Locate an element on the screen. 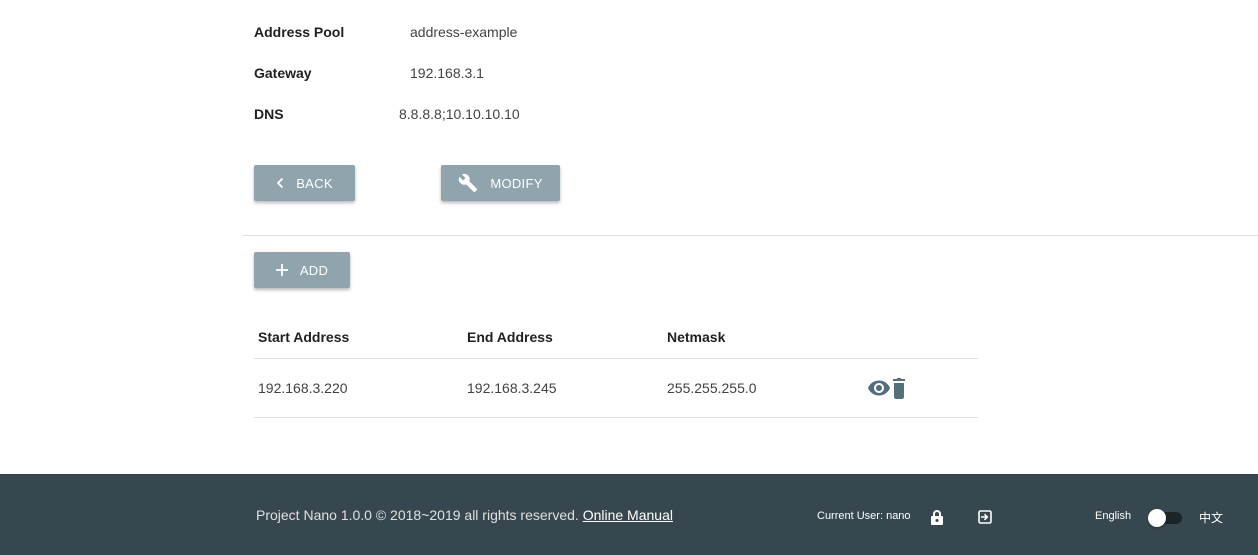 Image resolution: width=1258 pixels, height=555 pixels. add-button-label: ADD is located at coordinates (314, 270).